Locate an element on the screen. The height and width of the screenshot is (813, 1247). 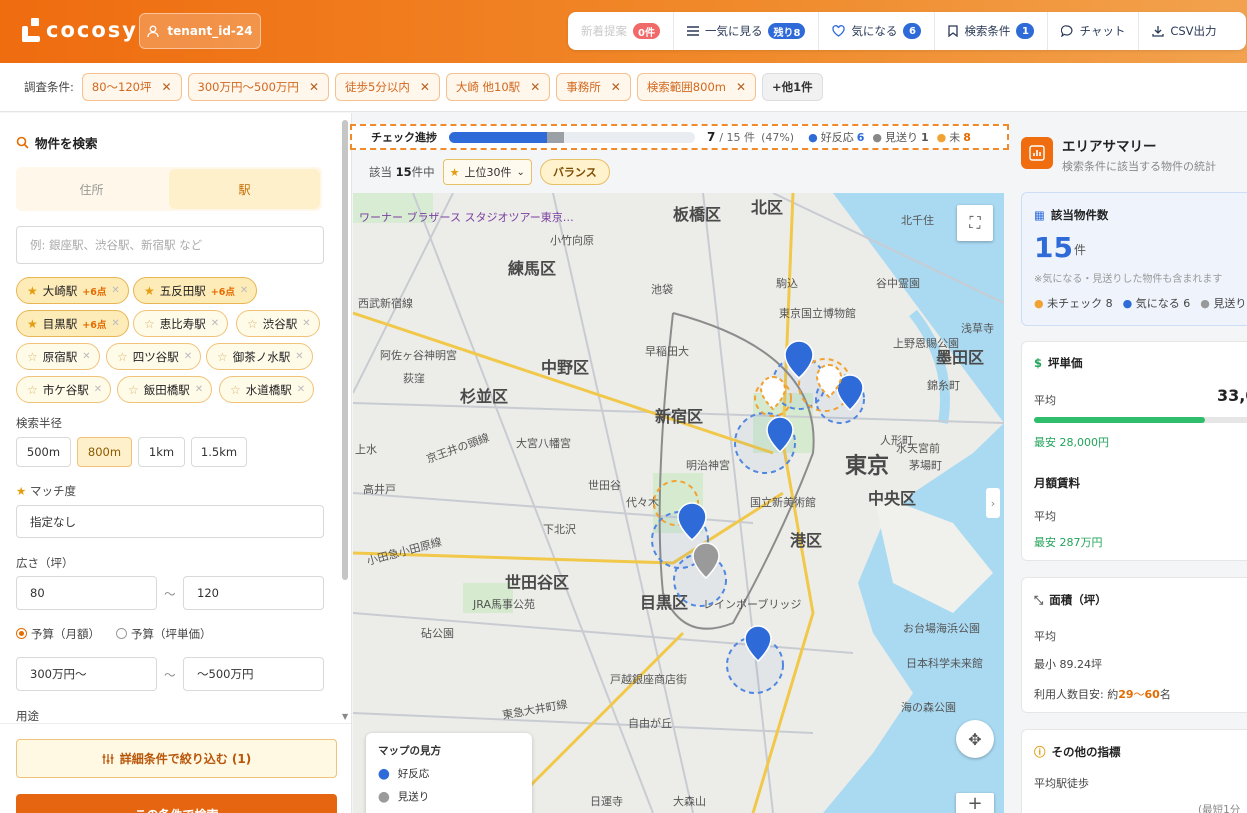
map-label: 早稲田大 is located at coordinates (667, 351).